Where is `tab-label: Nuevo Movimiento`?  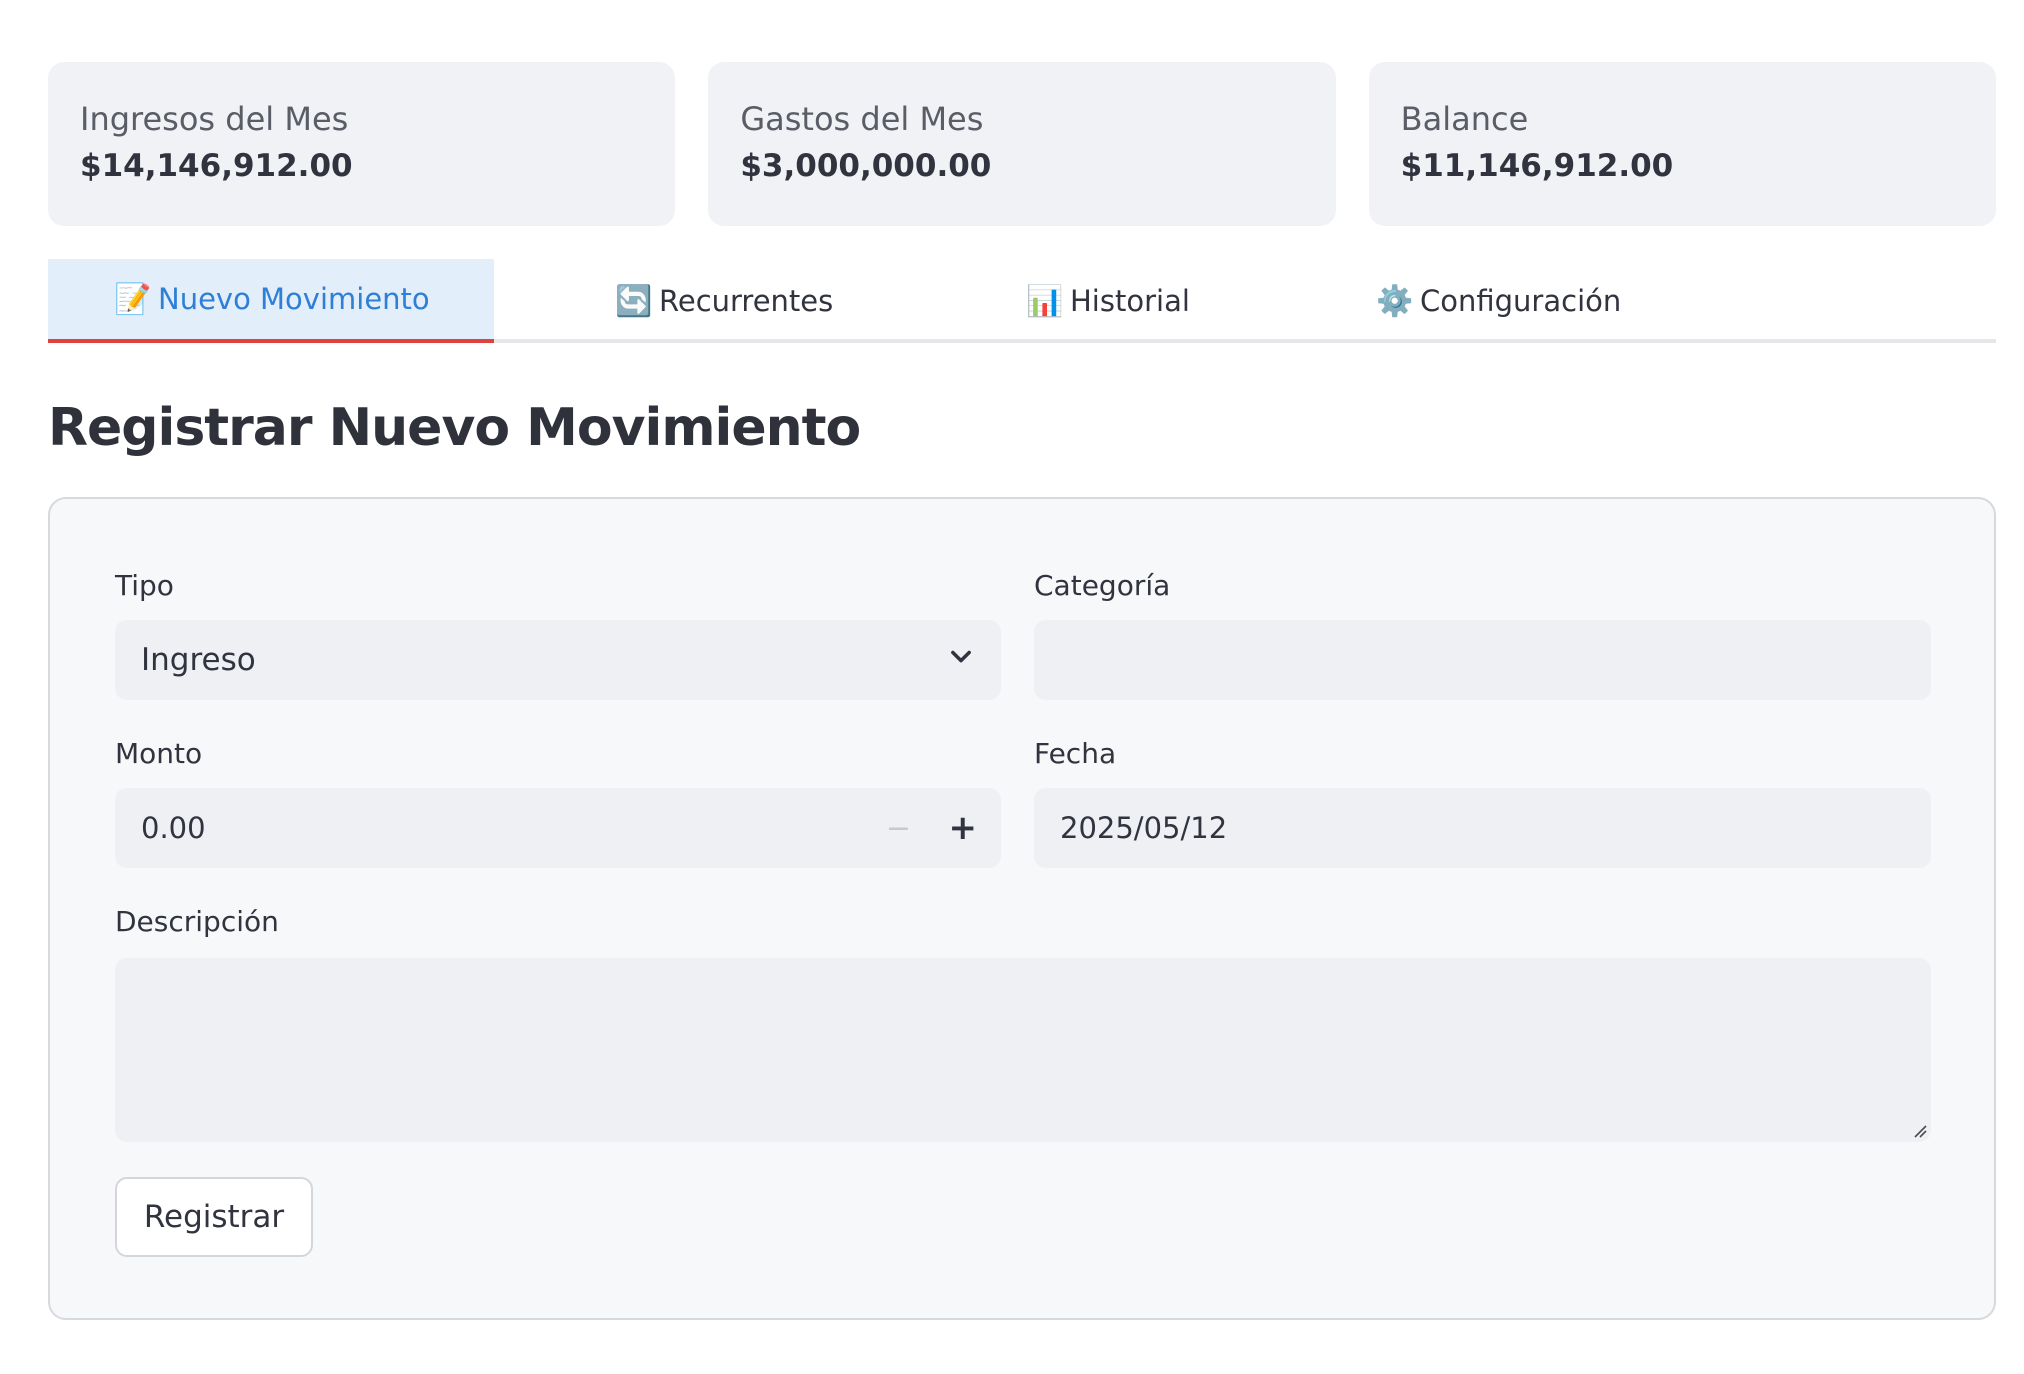
tab-label: Nuevo Movimiento is located at coordinates (294, 299).